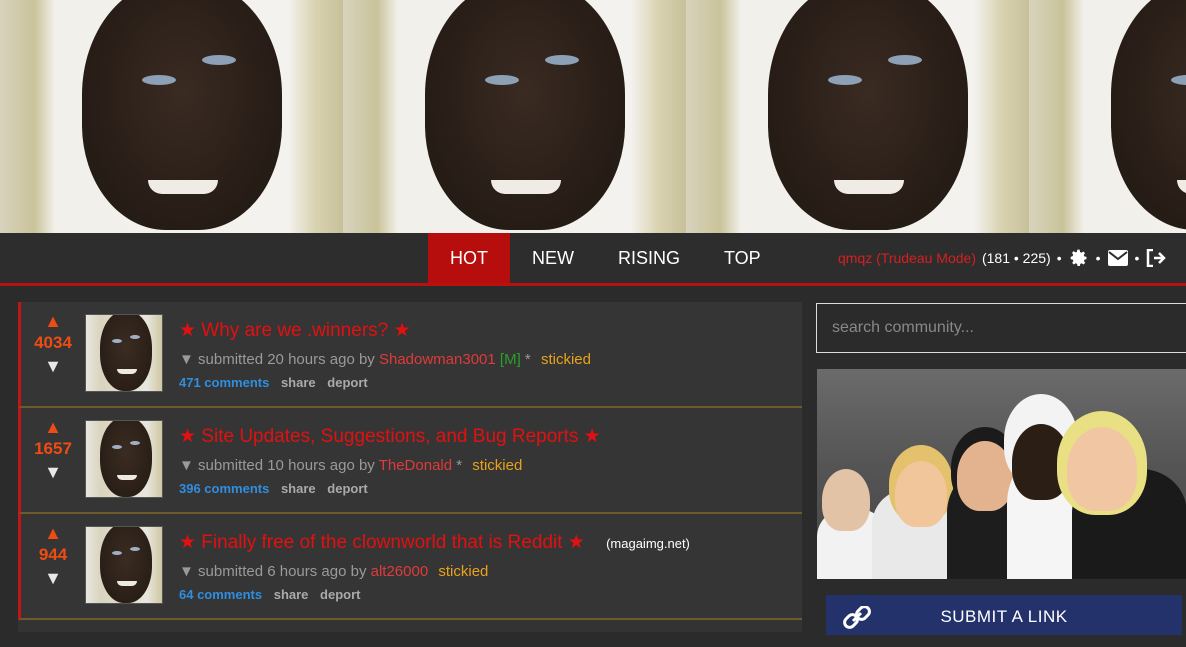  What do you see at coordinates (469, 258) in the screenshot?
I see `tab-hot: HOT` at bounding box center [469, 258].